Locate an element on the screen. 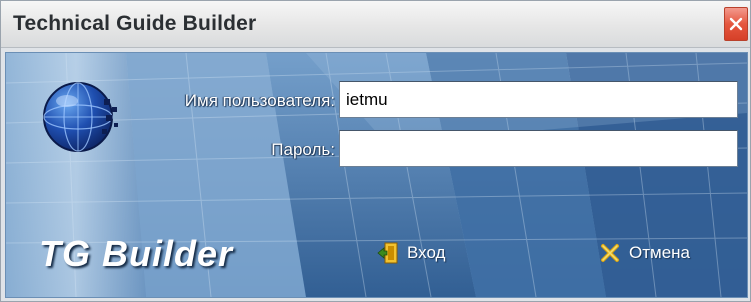  password-input is located at coordinates (538, 148).